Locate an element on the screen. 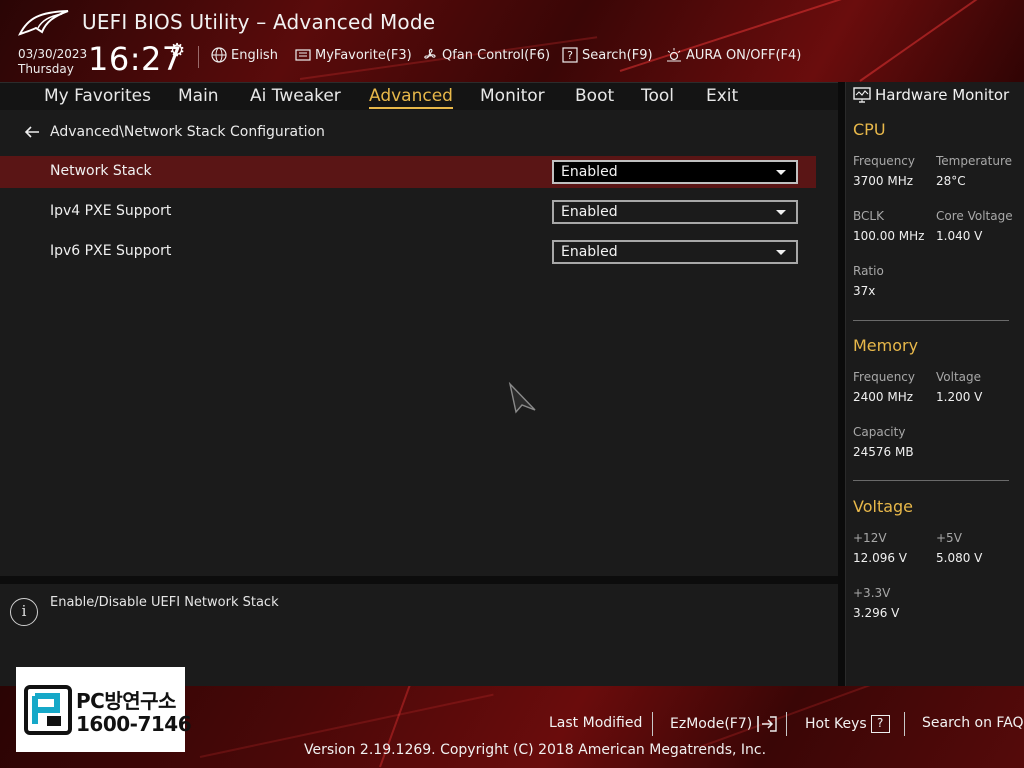  last-modified-button: Last Modified is located at coordinates (595, 723).